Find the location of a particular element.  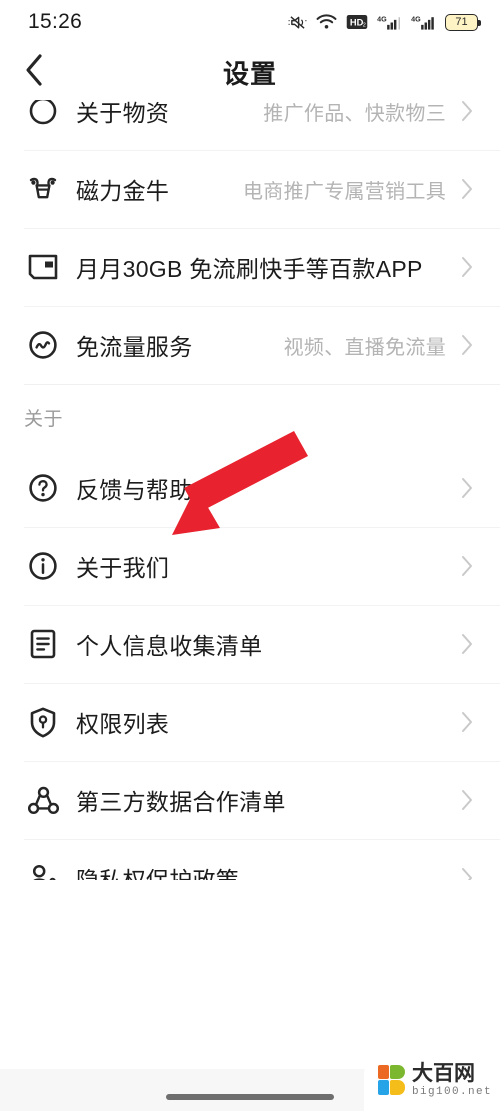

signal-4g-sim2-icon: 4G is located at coordinates (423, 22).